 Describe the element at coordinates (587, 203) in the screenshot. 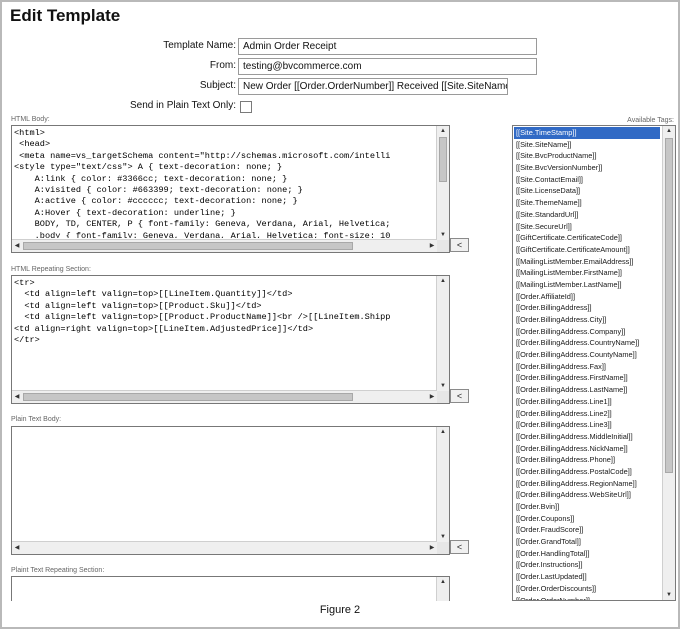

I see `tag-option: [[Site.ThemeName]]` at that location.